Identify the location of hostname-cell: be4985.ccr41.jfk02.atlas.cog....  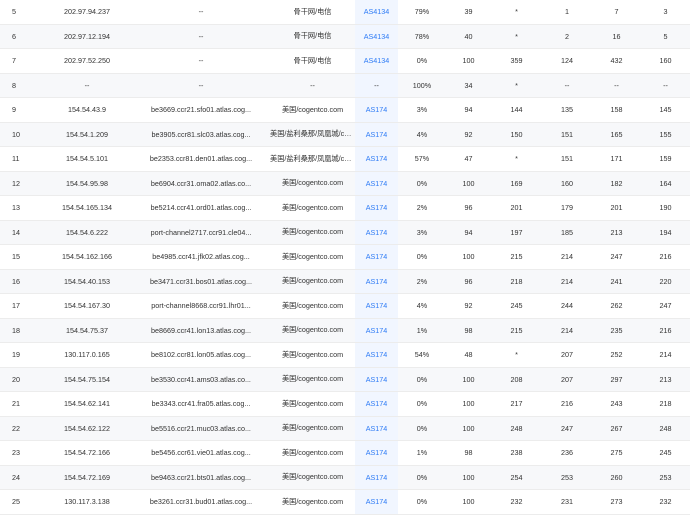
(201, 257).